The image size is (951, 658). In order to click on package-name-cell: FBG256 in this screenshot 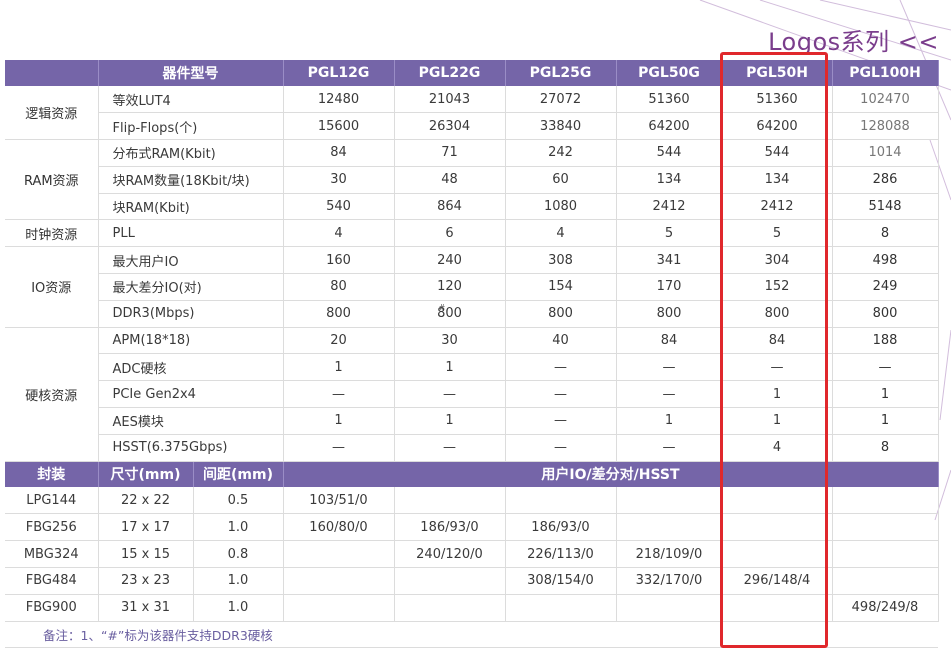, I will do `click(52, 527)`.